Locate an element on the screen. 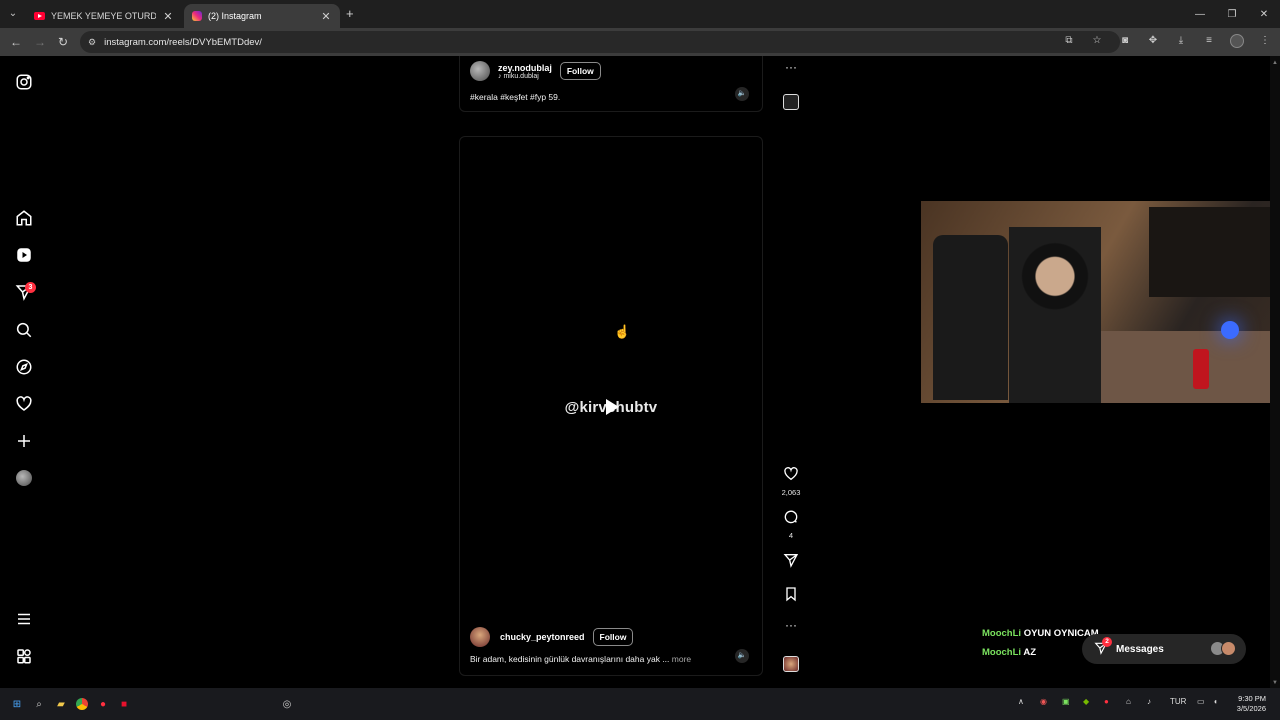 The image size is (1280, 720). notification-badge: 3 is located at coordinates (30, 287).